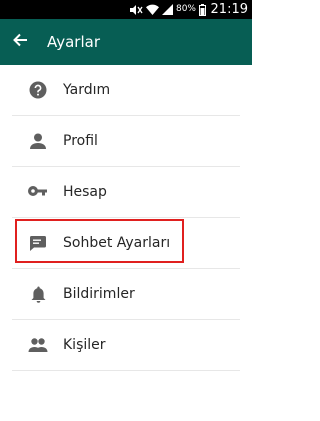 The image size is (320, 421). What do you see at coordinates (202, 9) in the screenshot?
I see `battery-icon` at bounding box center [202, 9].